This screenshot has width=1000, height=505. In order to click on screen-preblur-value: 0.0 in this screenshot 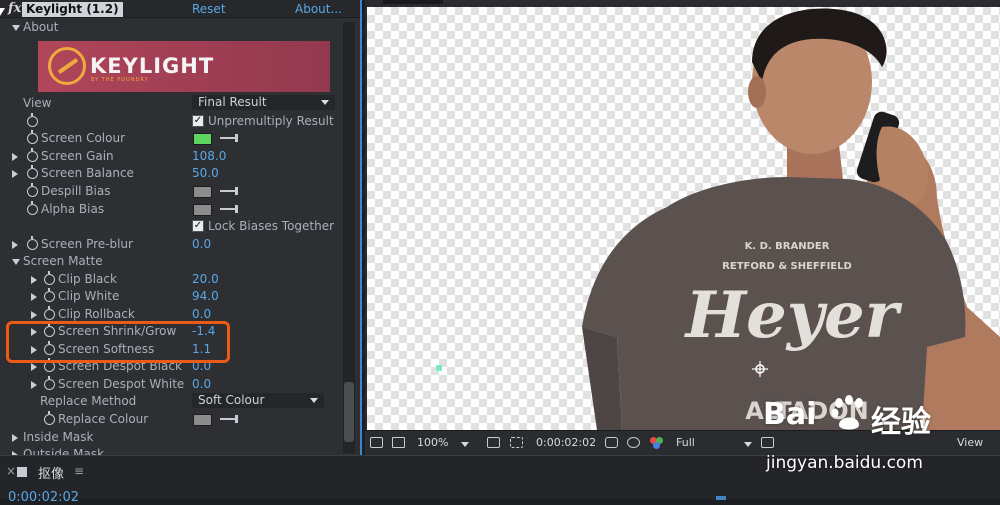, I will do `click(201, 244)`.